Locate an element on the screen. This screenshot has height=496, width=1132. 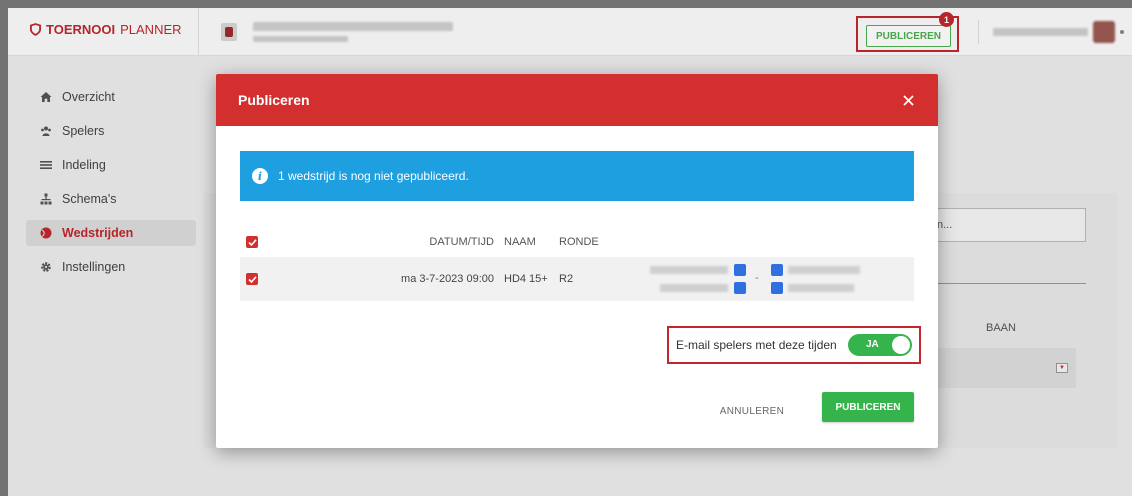
column-header-naam: NAAM is located at coordinates (520, 242).